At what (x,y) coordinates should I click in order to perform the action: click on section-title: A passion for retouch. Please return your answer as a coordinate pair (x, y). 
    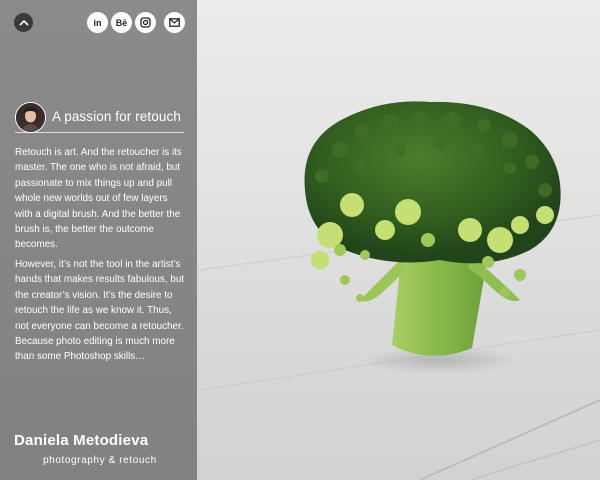
    Looking at the image, I should click on (116, 116).